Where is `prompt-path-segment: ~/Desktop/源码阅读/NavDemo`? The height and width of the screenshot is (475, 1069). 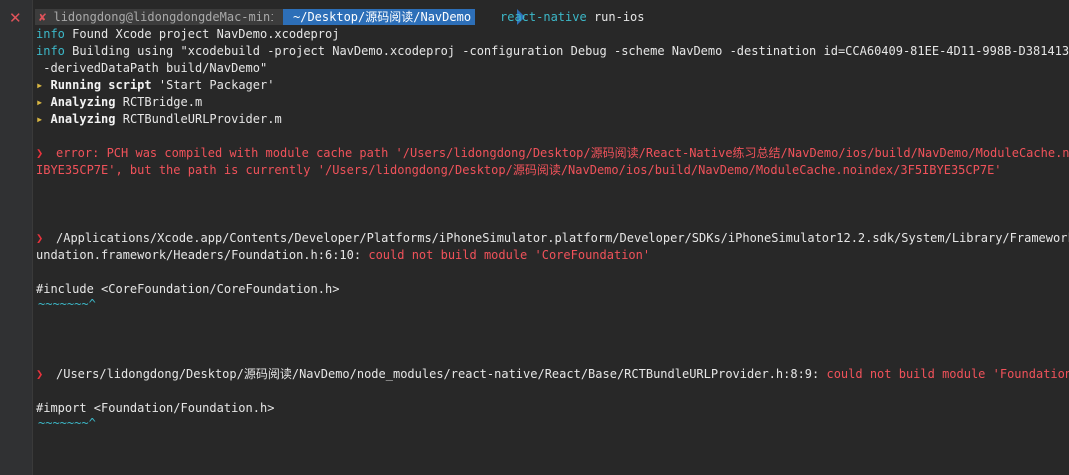
prompt-path-segment: ~/Desktop/源码阅读/NavDemo is located at coordinates (379, 17).